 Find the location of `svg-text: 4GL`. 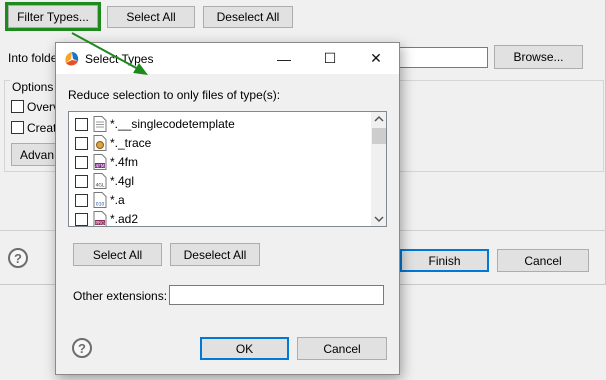

svg-text: 4GL is located at coordinates (100, 186).